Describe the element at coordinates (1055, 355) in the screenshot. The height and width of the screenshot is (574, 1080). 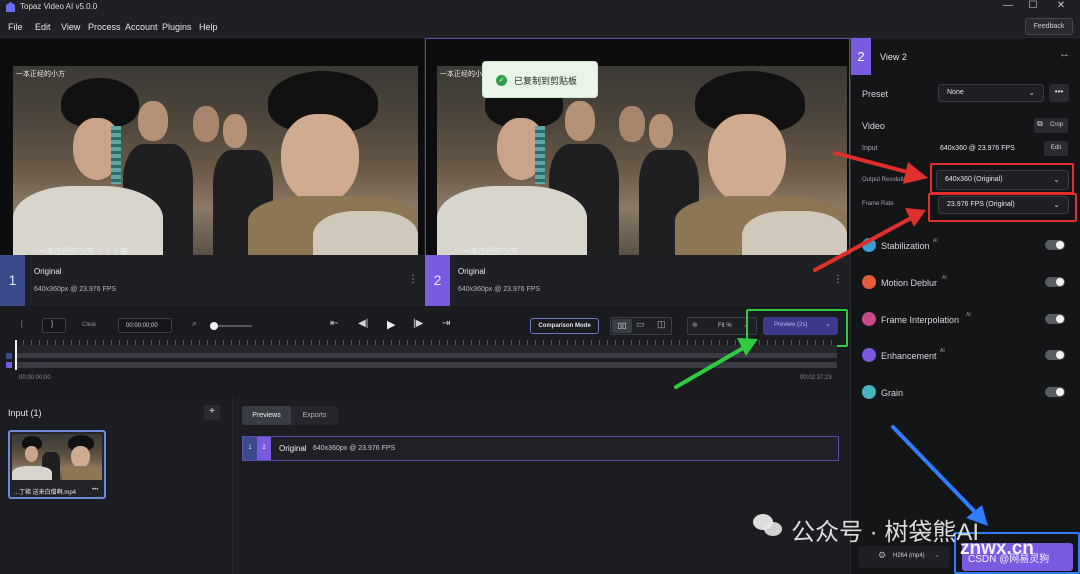
I see `enhancement-toggle` at that location.